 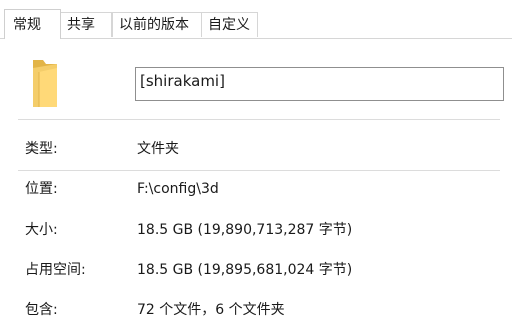 I want to click on tab-sharing: 共享, so click(x=86, y=24).